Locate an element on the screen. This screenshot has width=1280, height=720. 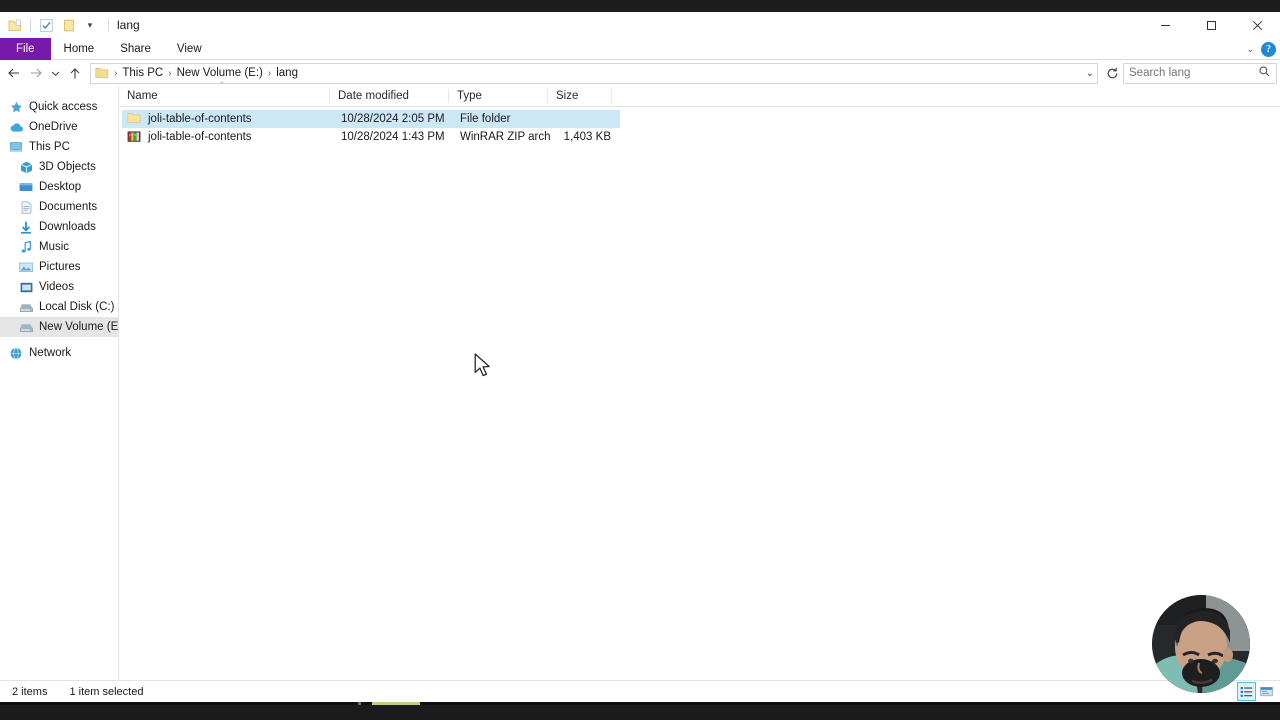
sidebar-item-label: Pictures is located at coordinates (60, 267).